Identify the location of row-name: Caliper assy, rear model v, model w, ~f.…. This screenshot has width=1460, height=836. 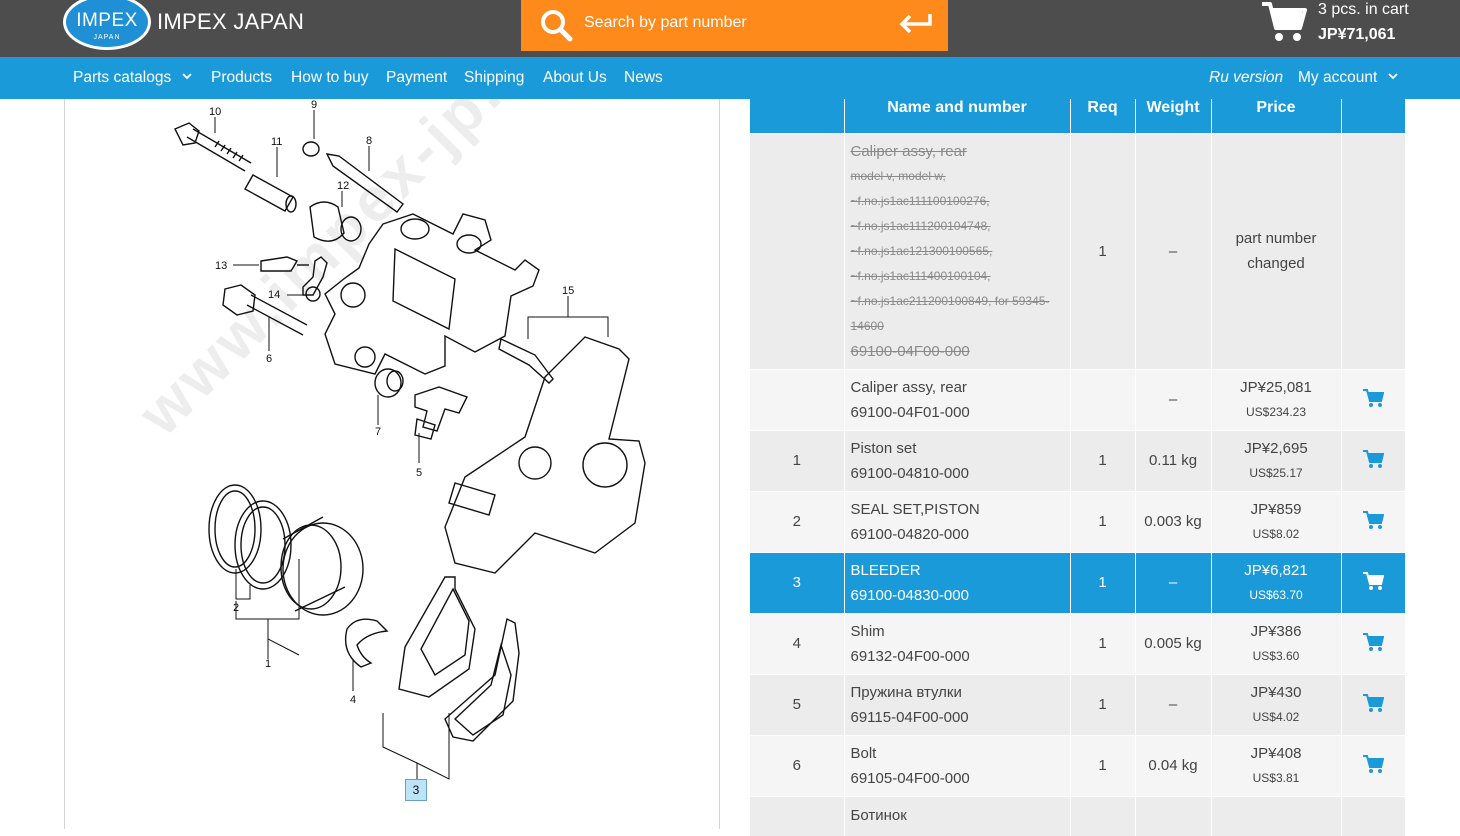
(956, 250).